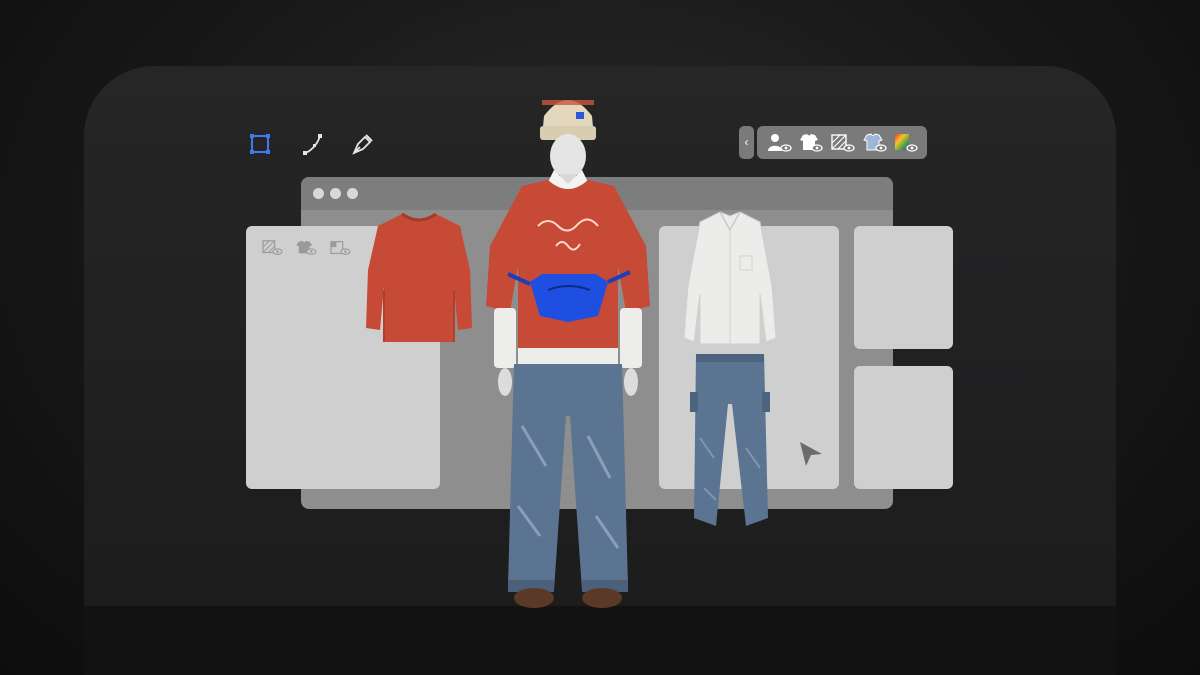 The width and height of the screenshot is (1200, 675). I want to click on color-visibility-icon, so click(905, 143).